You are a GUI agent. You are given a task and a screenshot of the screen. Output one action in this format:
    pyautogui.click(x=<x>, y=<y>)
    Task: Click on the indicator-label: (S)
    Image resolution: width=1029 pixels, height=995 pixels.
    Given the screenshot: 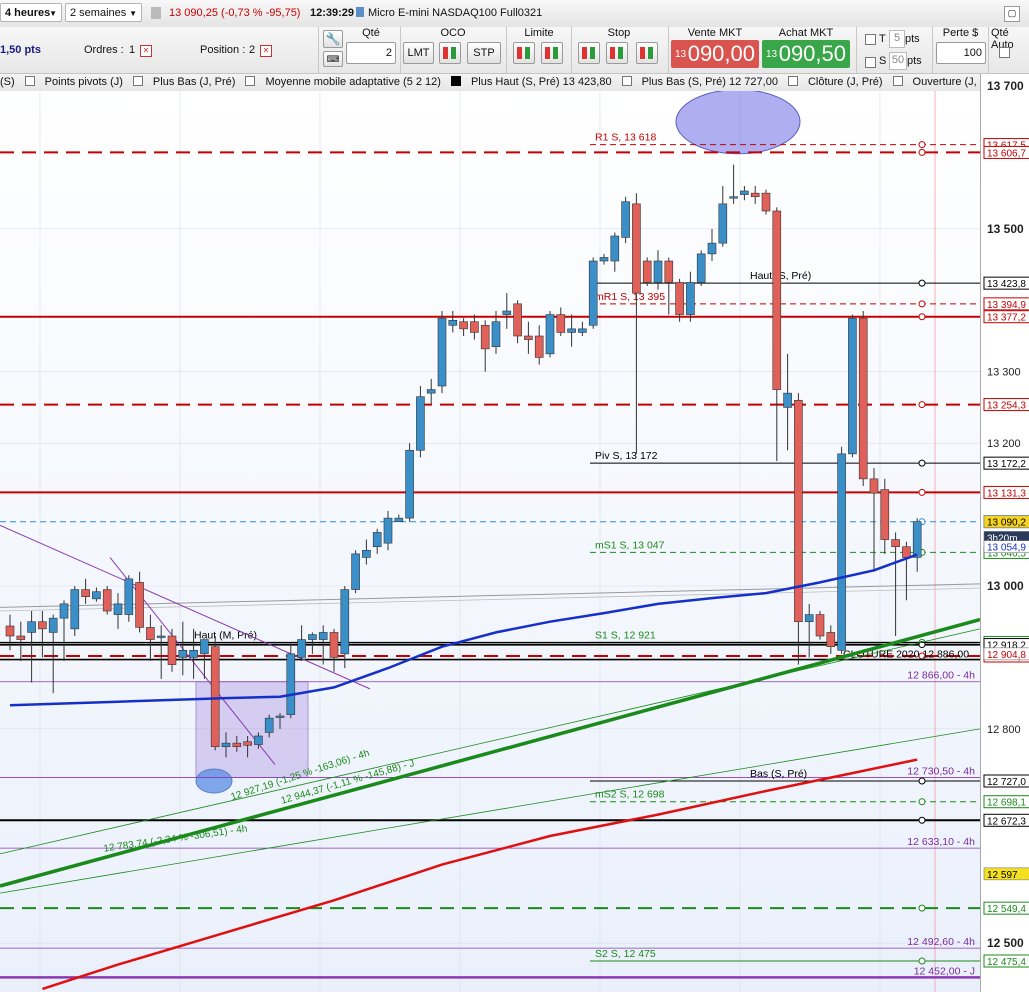 What is the action you would take?
    pyautogui.click(x=7, y=82)
    